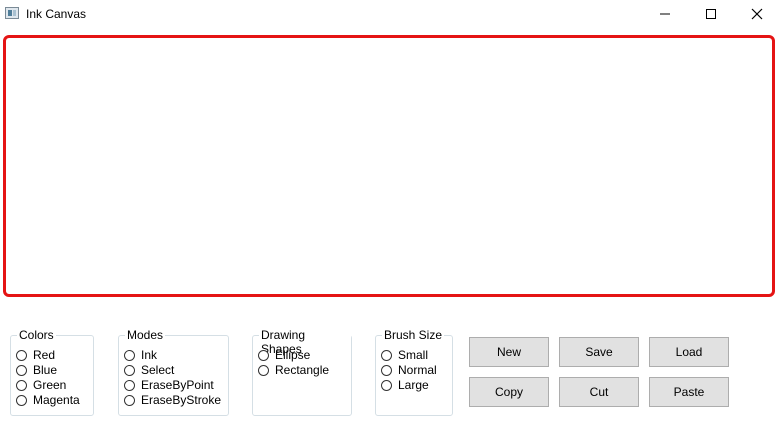 This screenshot has height=427, width=776. I want to click on shape-ellipse-radio: Ellipse, so click(284, 355).